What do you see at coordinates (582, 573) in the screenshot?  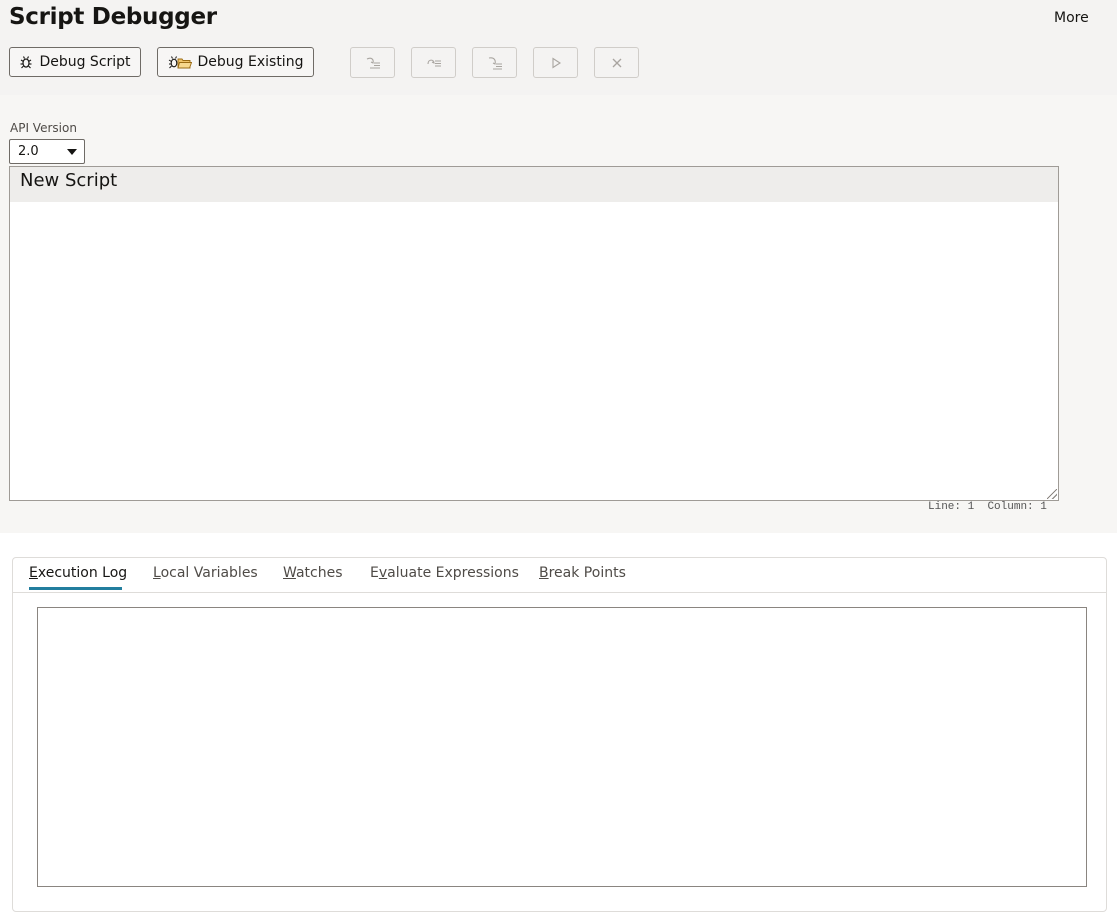 I see `tab-break-points: Break Points` at bounding box center [582, 573].